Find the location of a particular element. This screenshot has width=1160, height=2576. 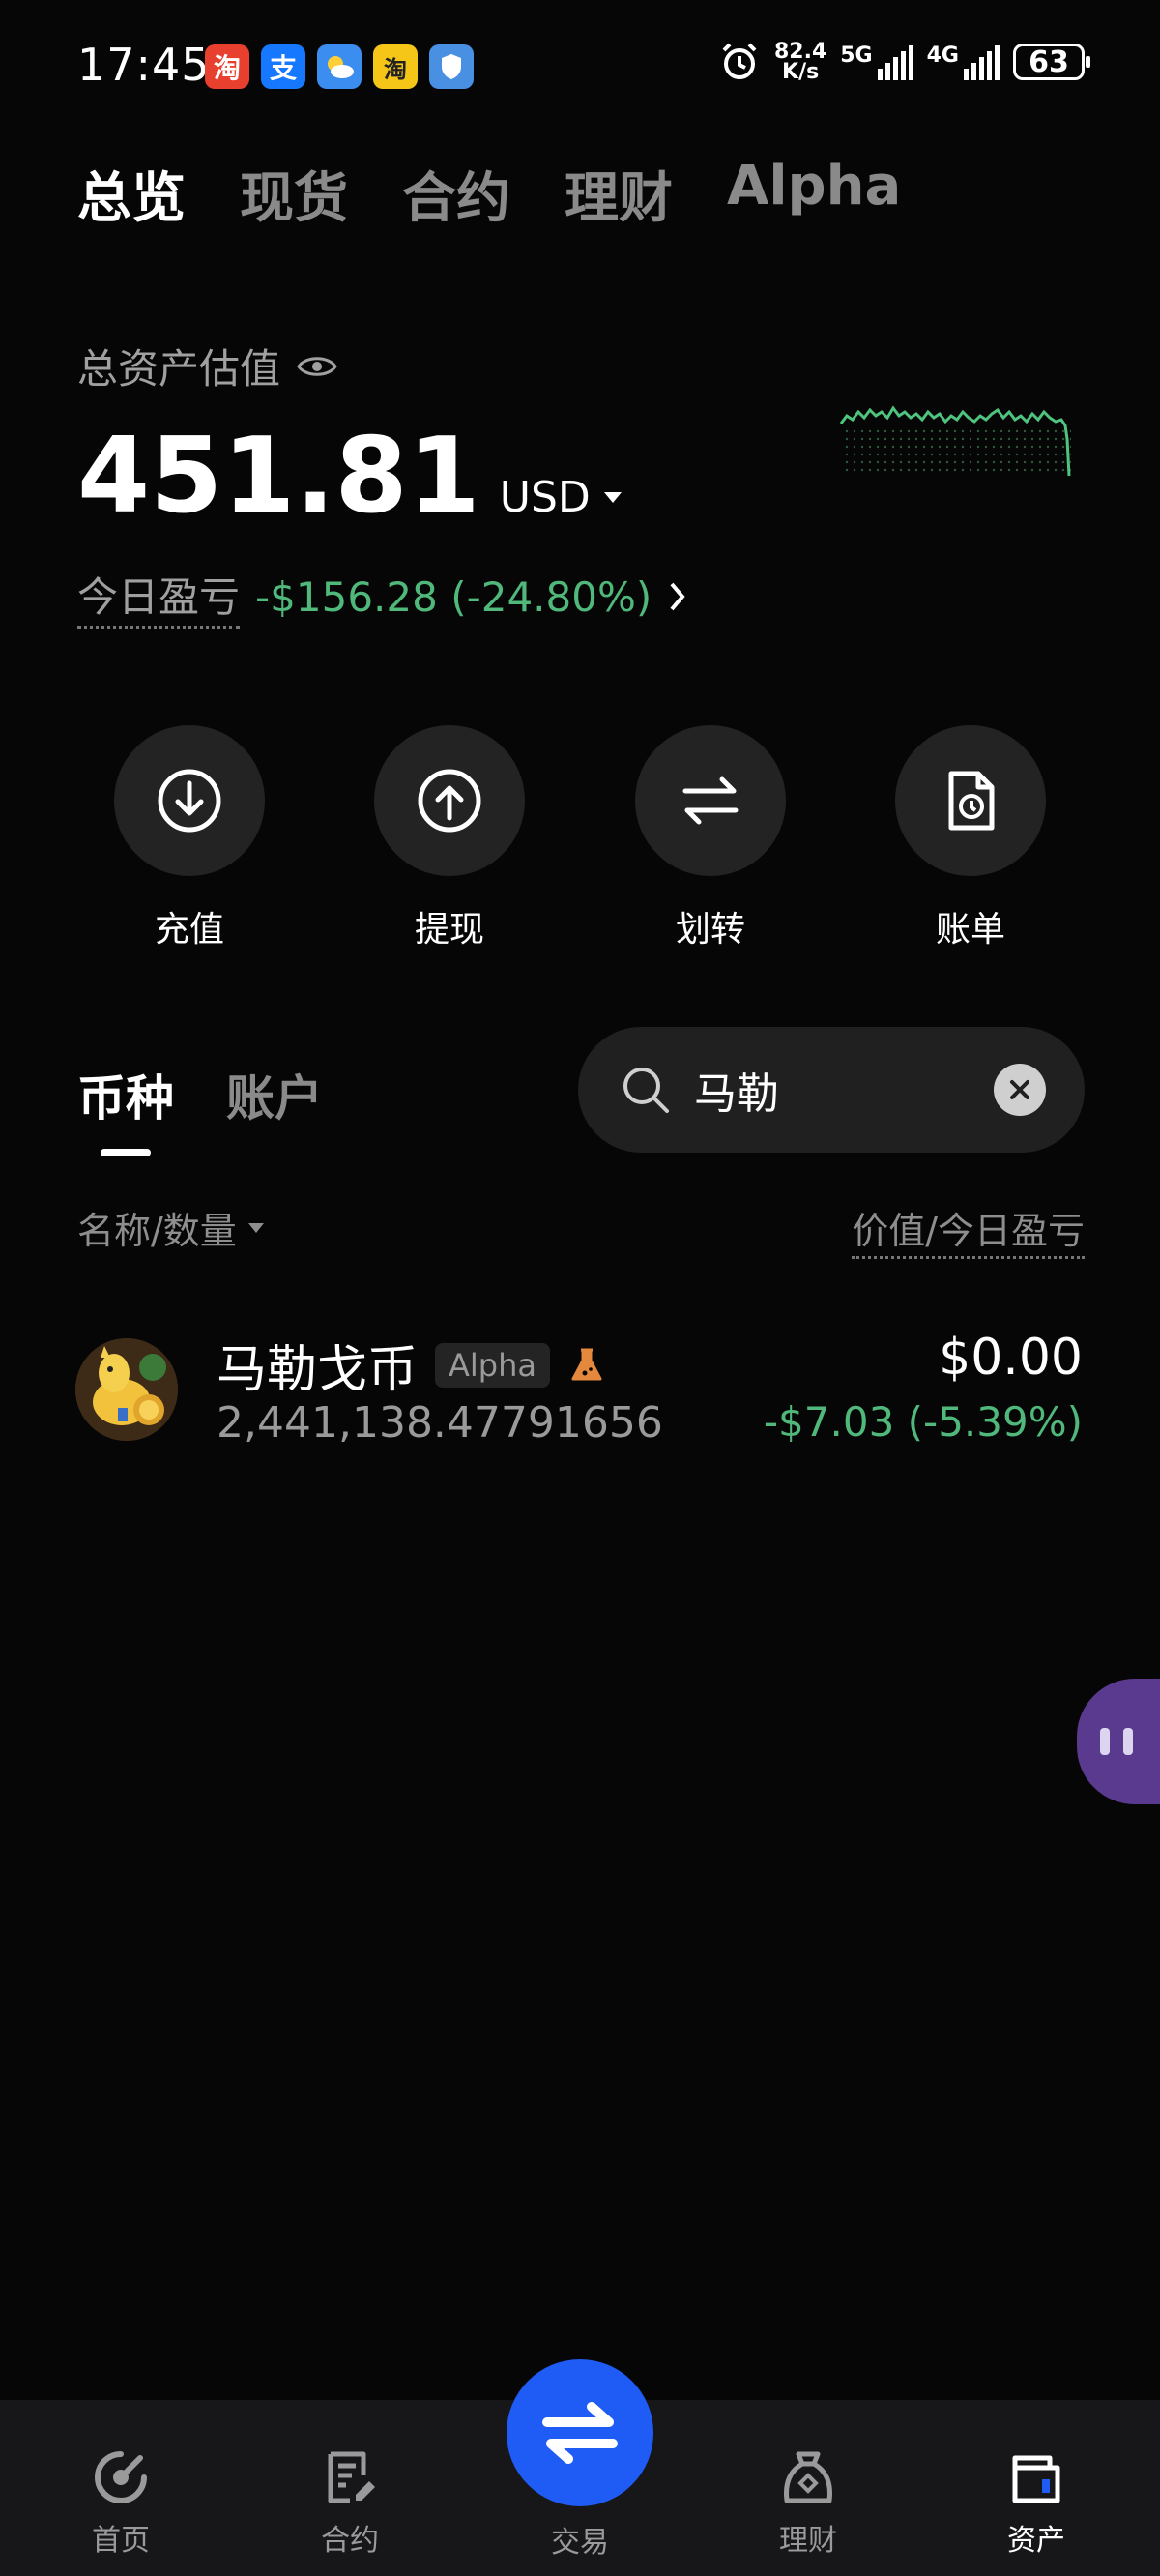

column-name-amount-label: 名称/数量 is located at coordinates (157, 1231).